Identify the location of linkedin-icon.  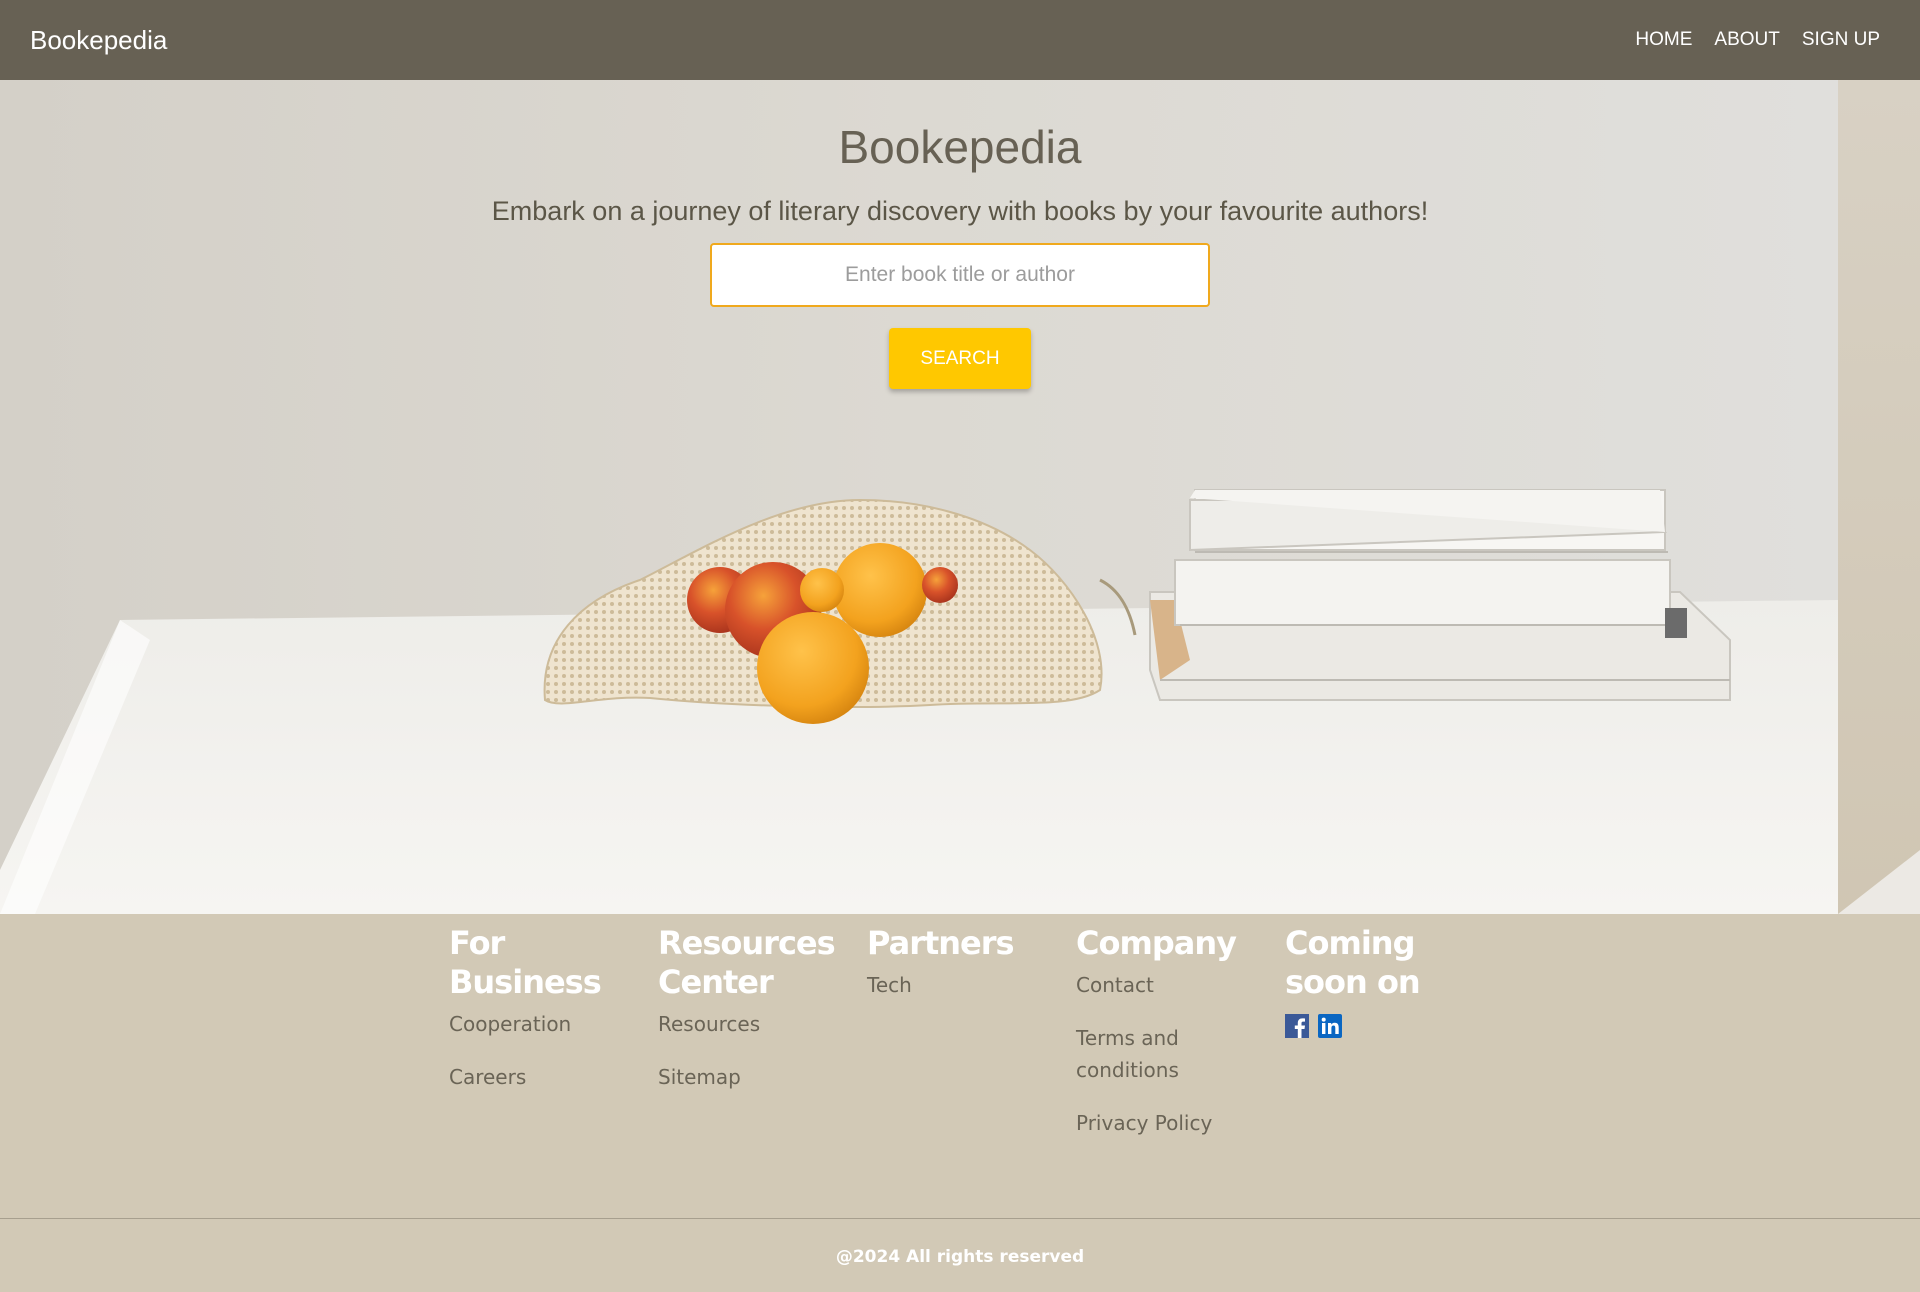
(1330, 1026).